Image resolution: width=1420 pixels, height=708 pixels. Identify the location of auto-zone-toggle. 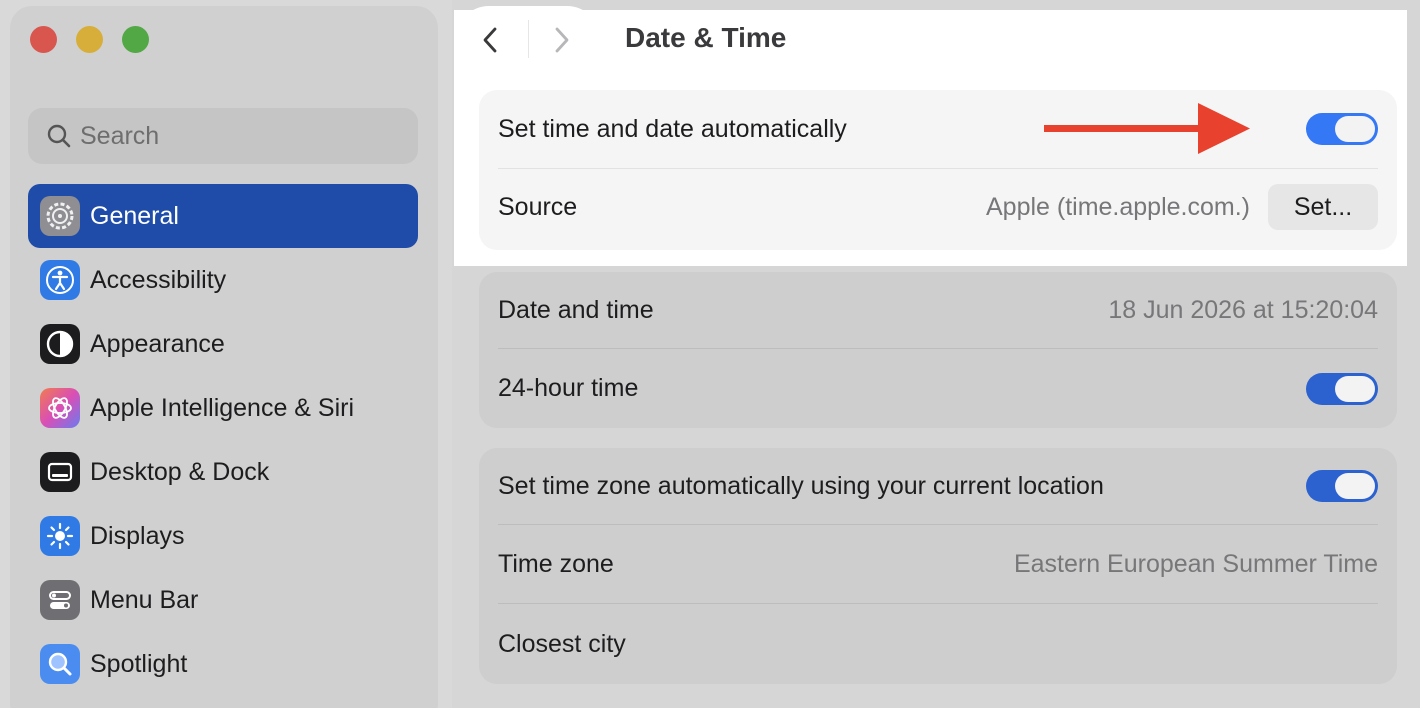
(1342, 486).